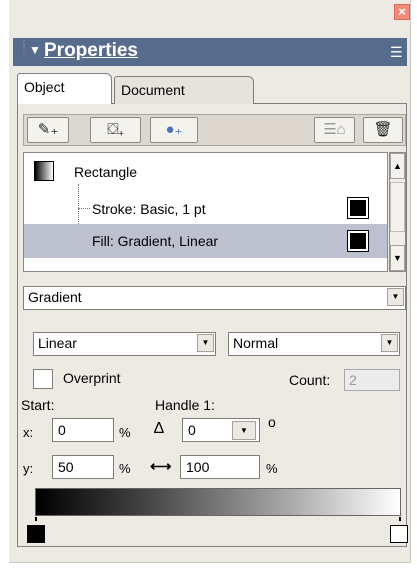 This screenshot has width=417, height=570. I want to click on start-label: Start:, so click(38, 405).